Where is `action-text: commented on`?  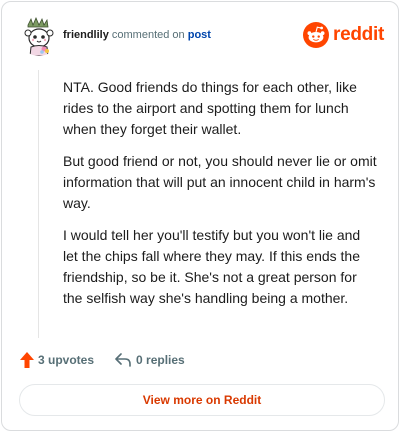
action-text: commented on is located at coordinates (148, 35).